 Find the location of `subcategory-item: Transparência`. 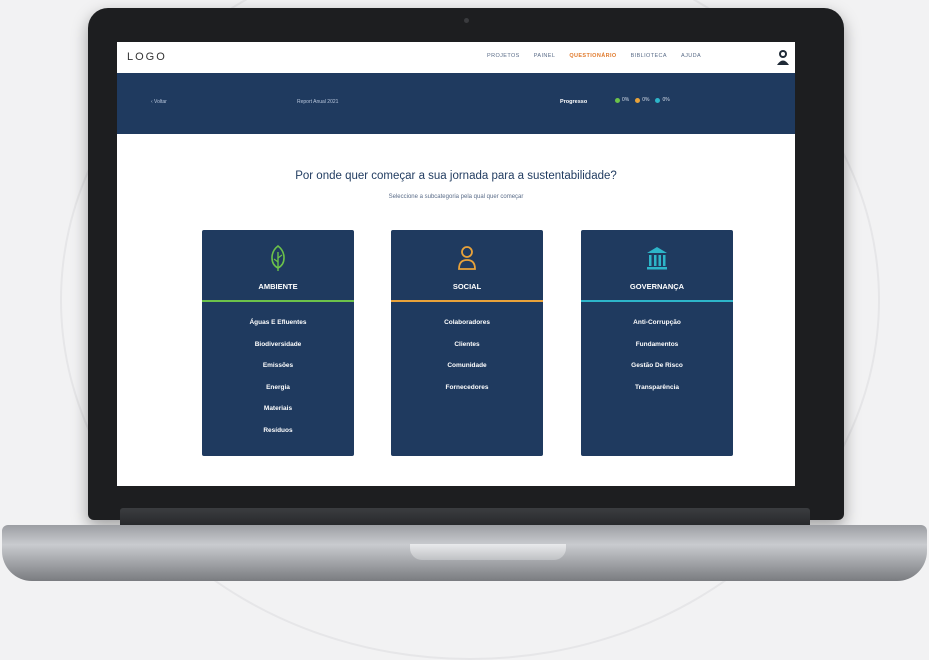

subcategory-item: Transparência is located at coordinates (657, 388).